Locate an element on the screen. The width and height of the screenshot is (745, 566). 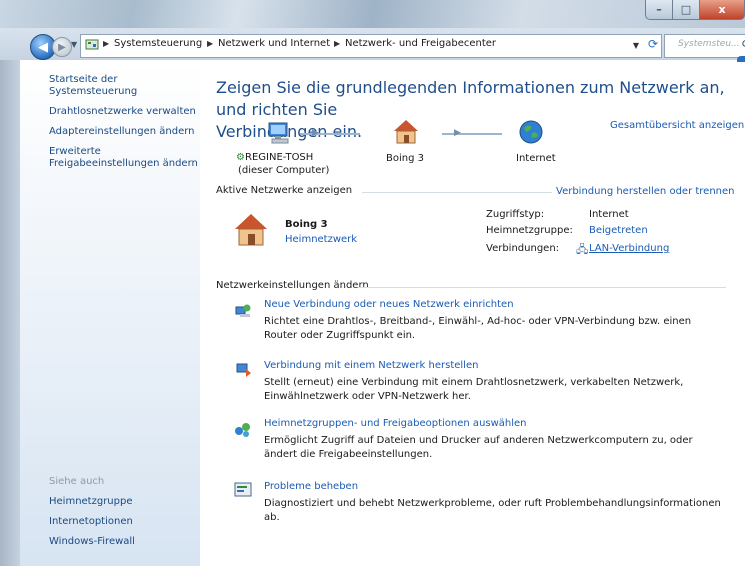
window-controls: – □ x is located at coordinates (695, 10).